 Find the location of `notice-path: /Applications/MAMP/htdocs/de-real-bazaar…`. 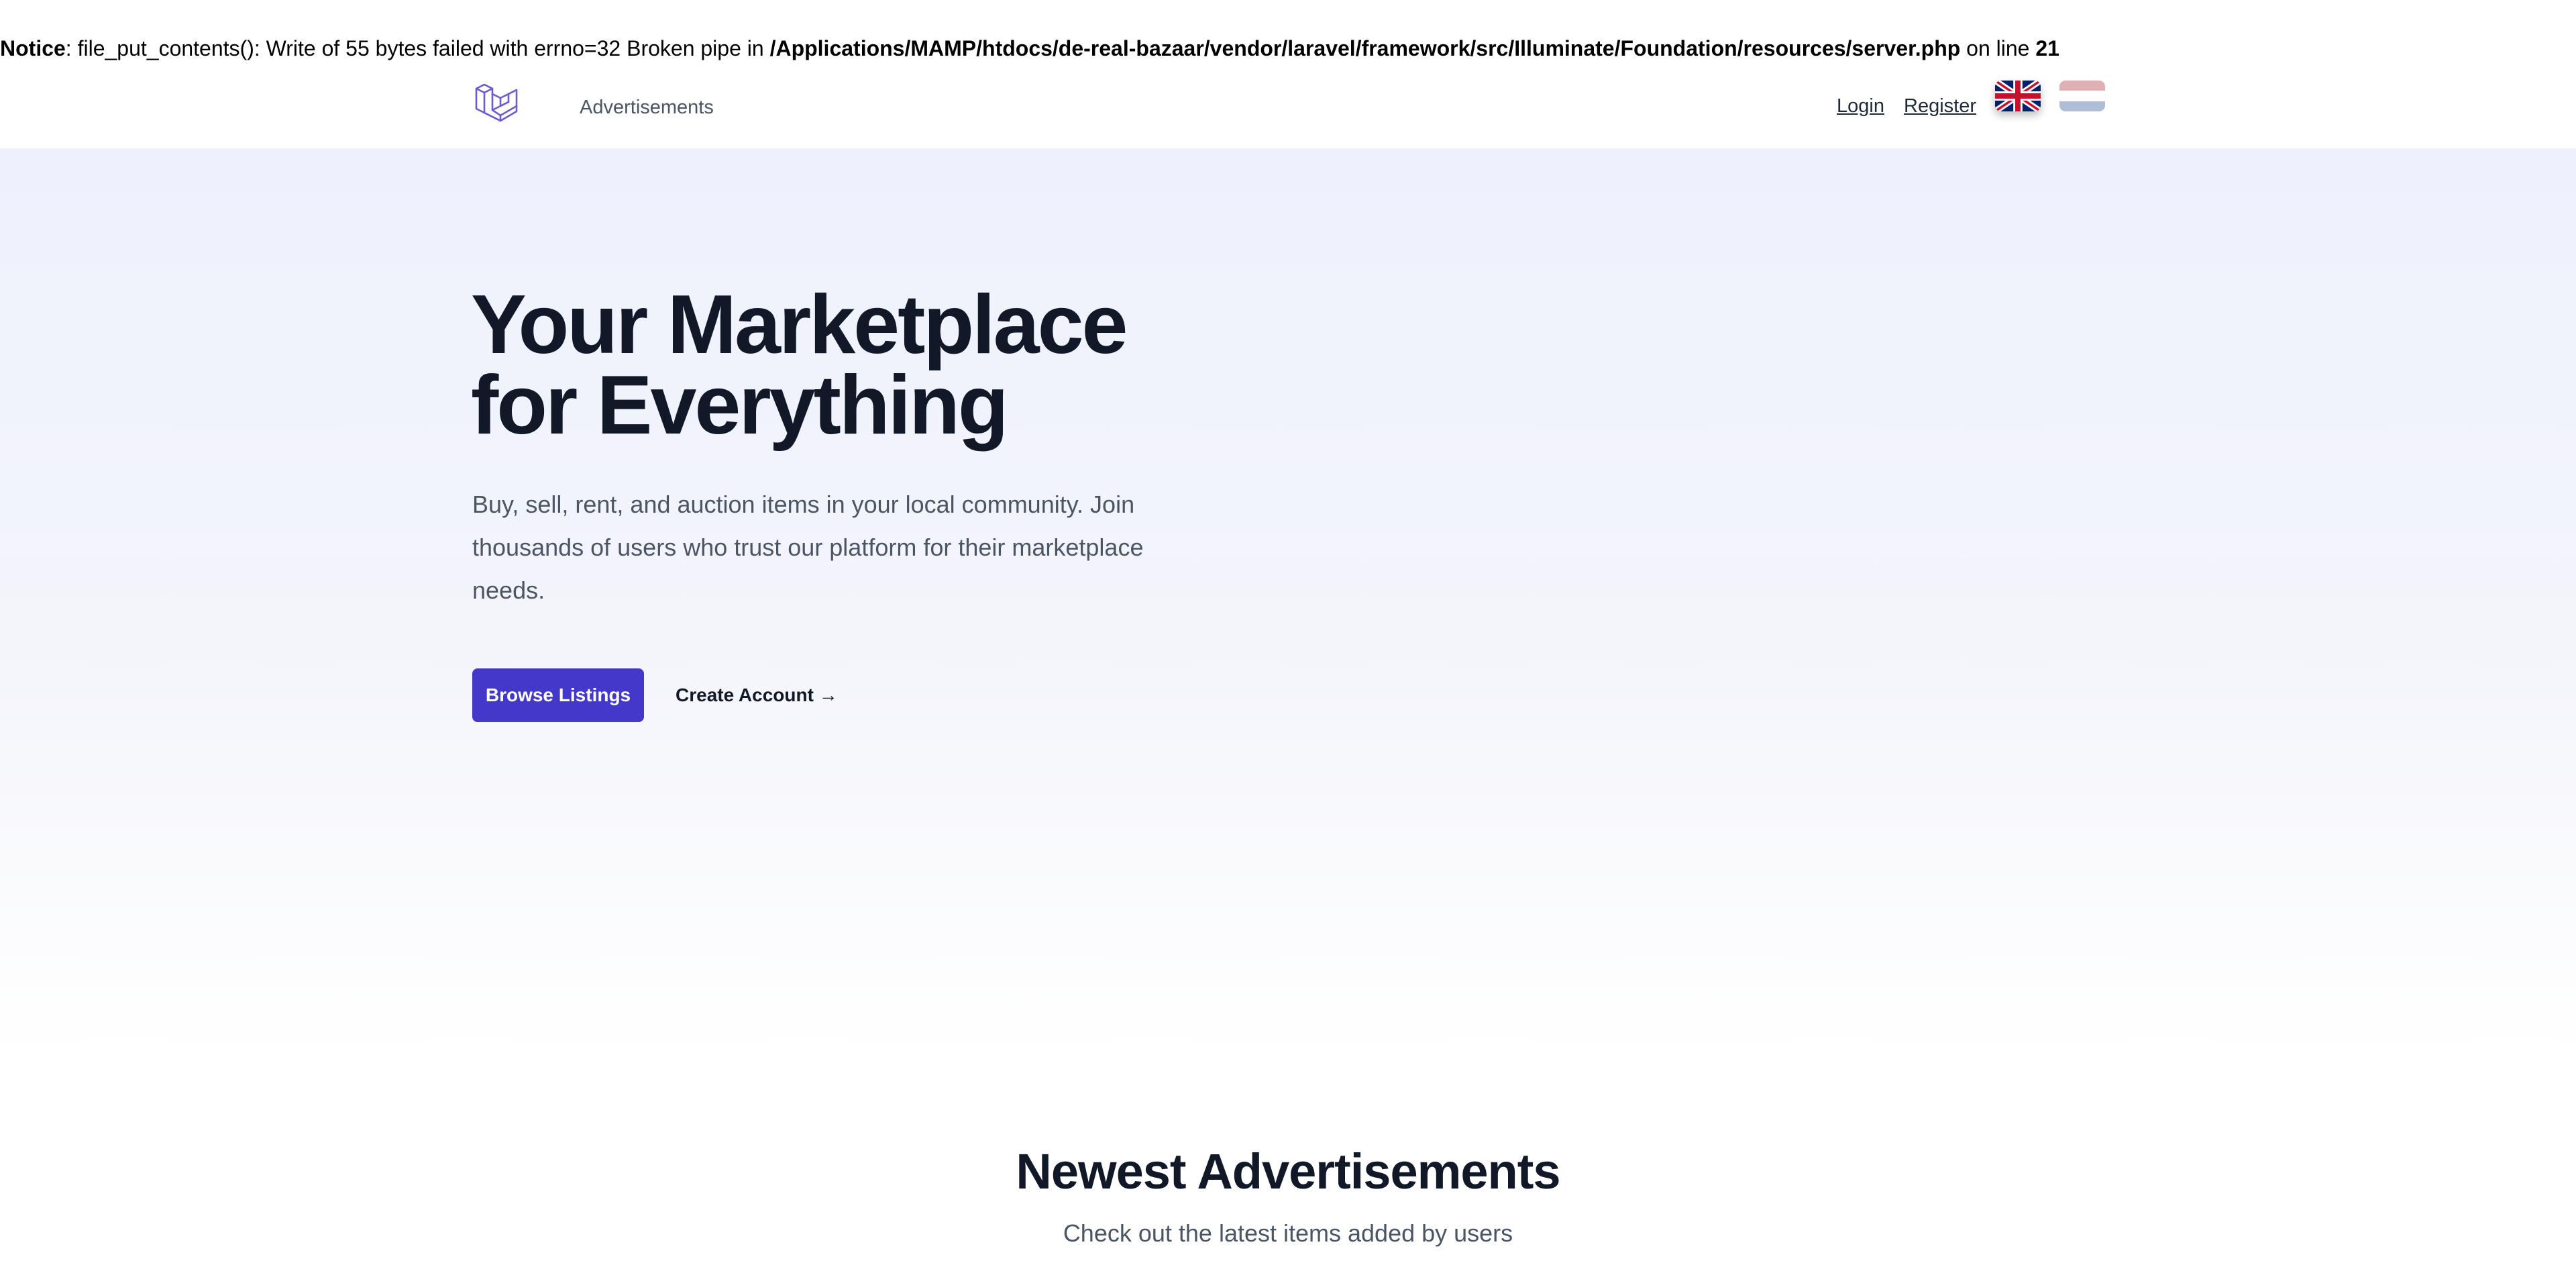

notice-path: /Applications/MAMP/htdocs/de-real-bazaar… is located at coordinates (1365, 48).